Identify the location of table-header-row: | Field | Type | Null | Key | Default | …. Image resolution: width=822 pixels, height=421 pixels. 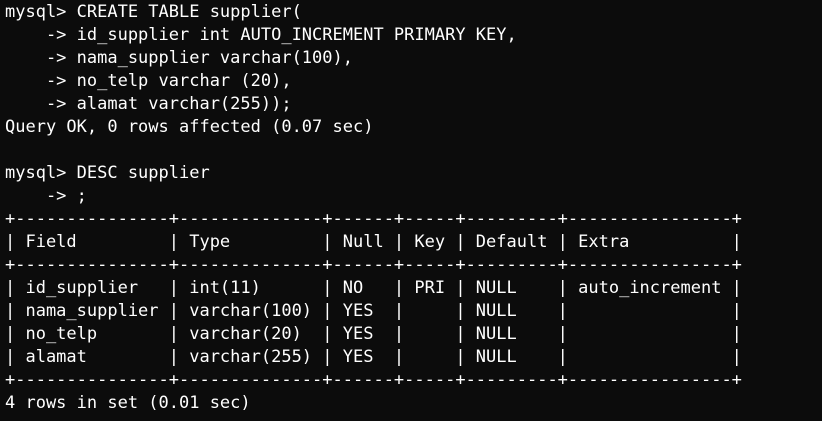
(373, 242).